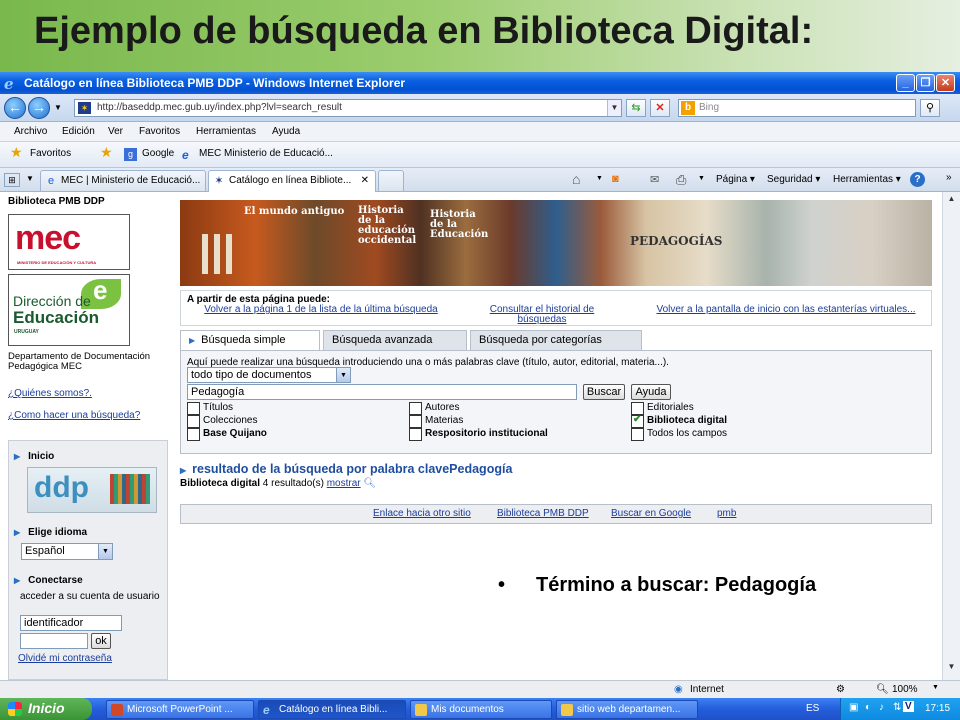 The image size is (960, 720). Describe the element at coordinates (227, 434) in the screenshot. I see `checkbox-base-quijano: Base Quijano` at that location.